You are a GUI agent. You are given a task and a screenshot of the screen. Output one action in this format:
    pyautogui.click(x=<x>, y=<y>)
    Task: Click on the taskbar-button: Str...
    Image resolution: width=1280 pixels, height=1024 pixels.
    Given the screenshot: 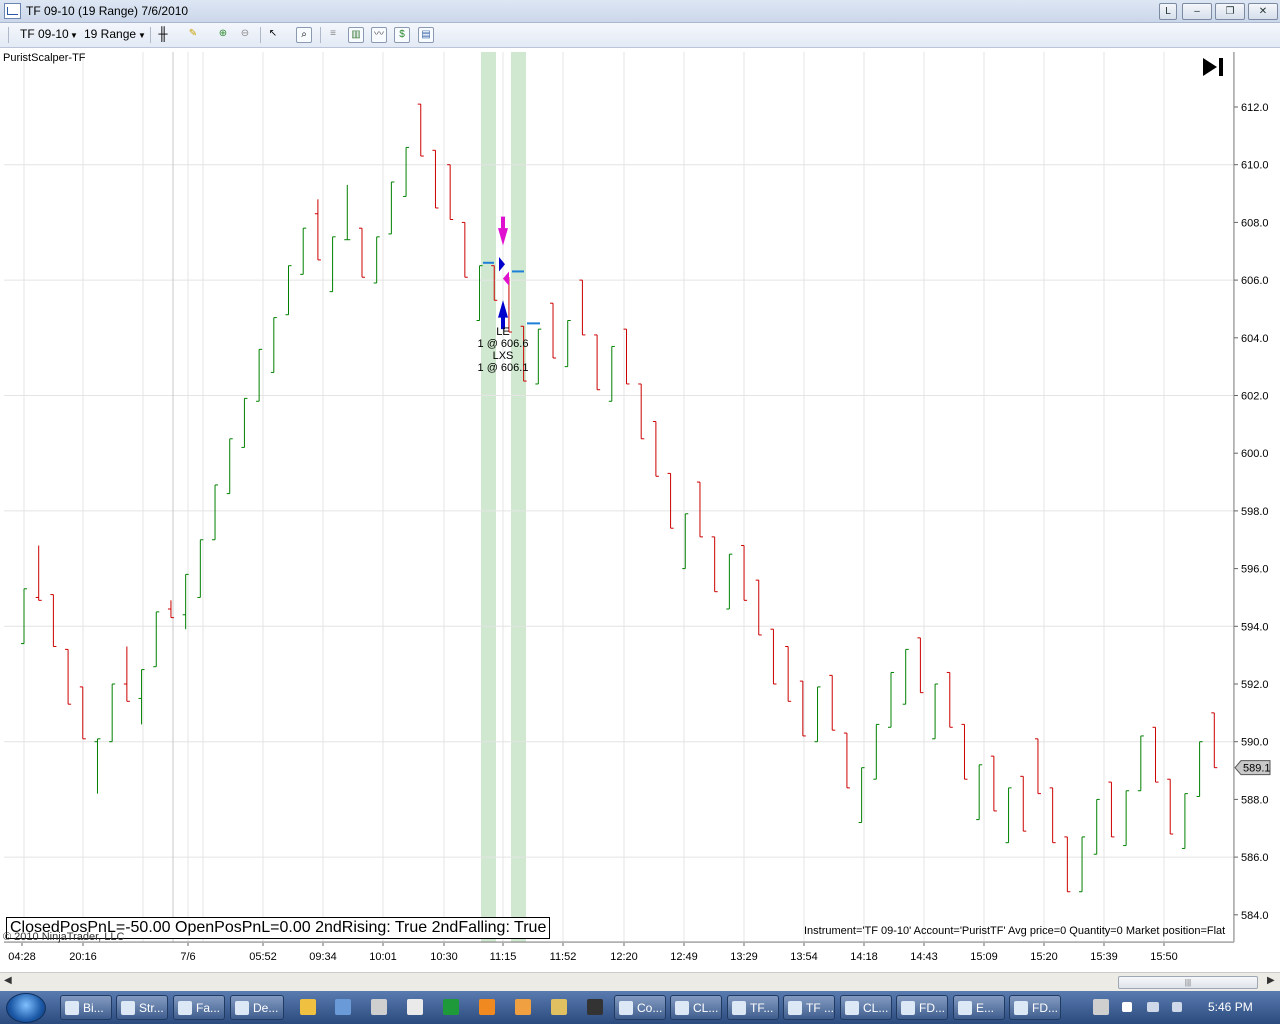 What is the action you would take?
    pyautogui.click(x=142, y=1007)
    